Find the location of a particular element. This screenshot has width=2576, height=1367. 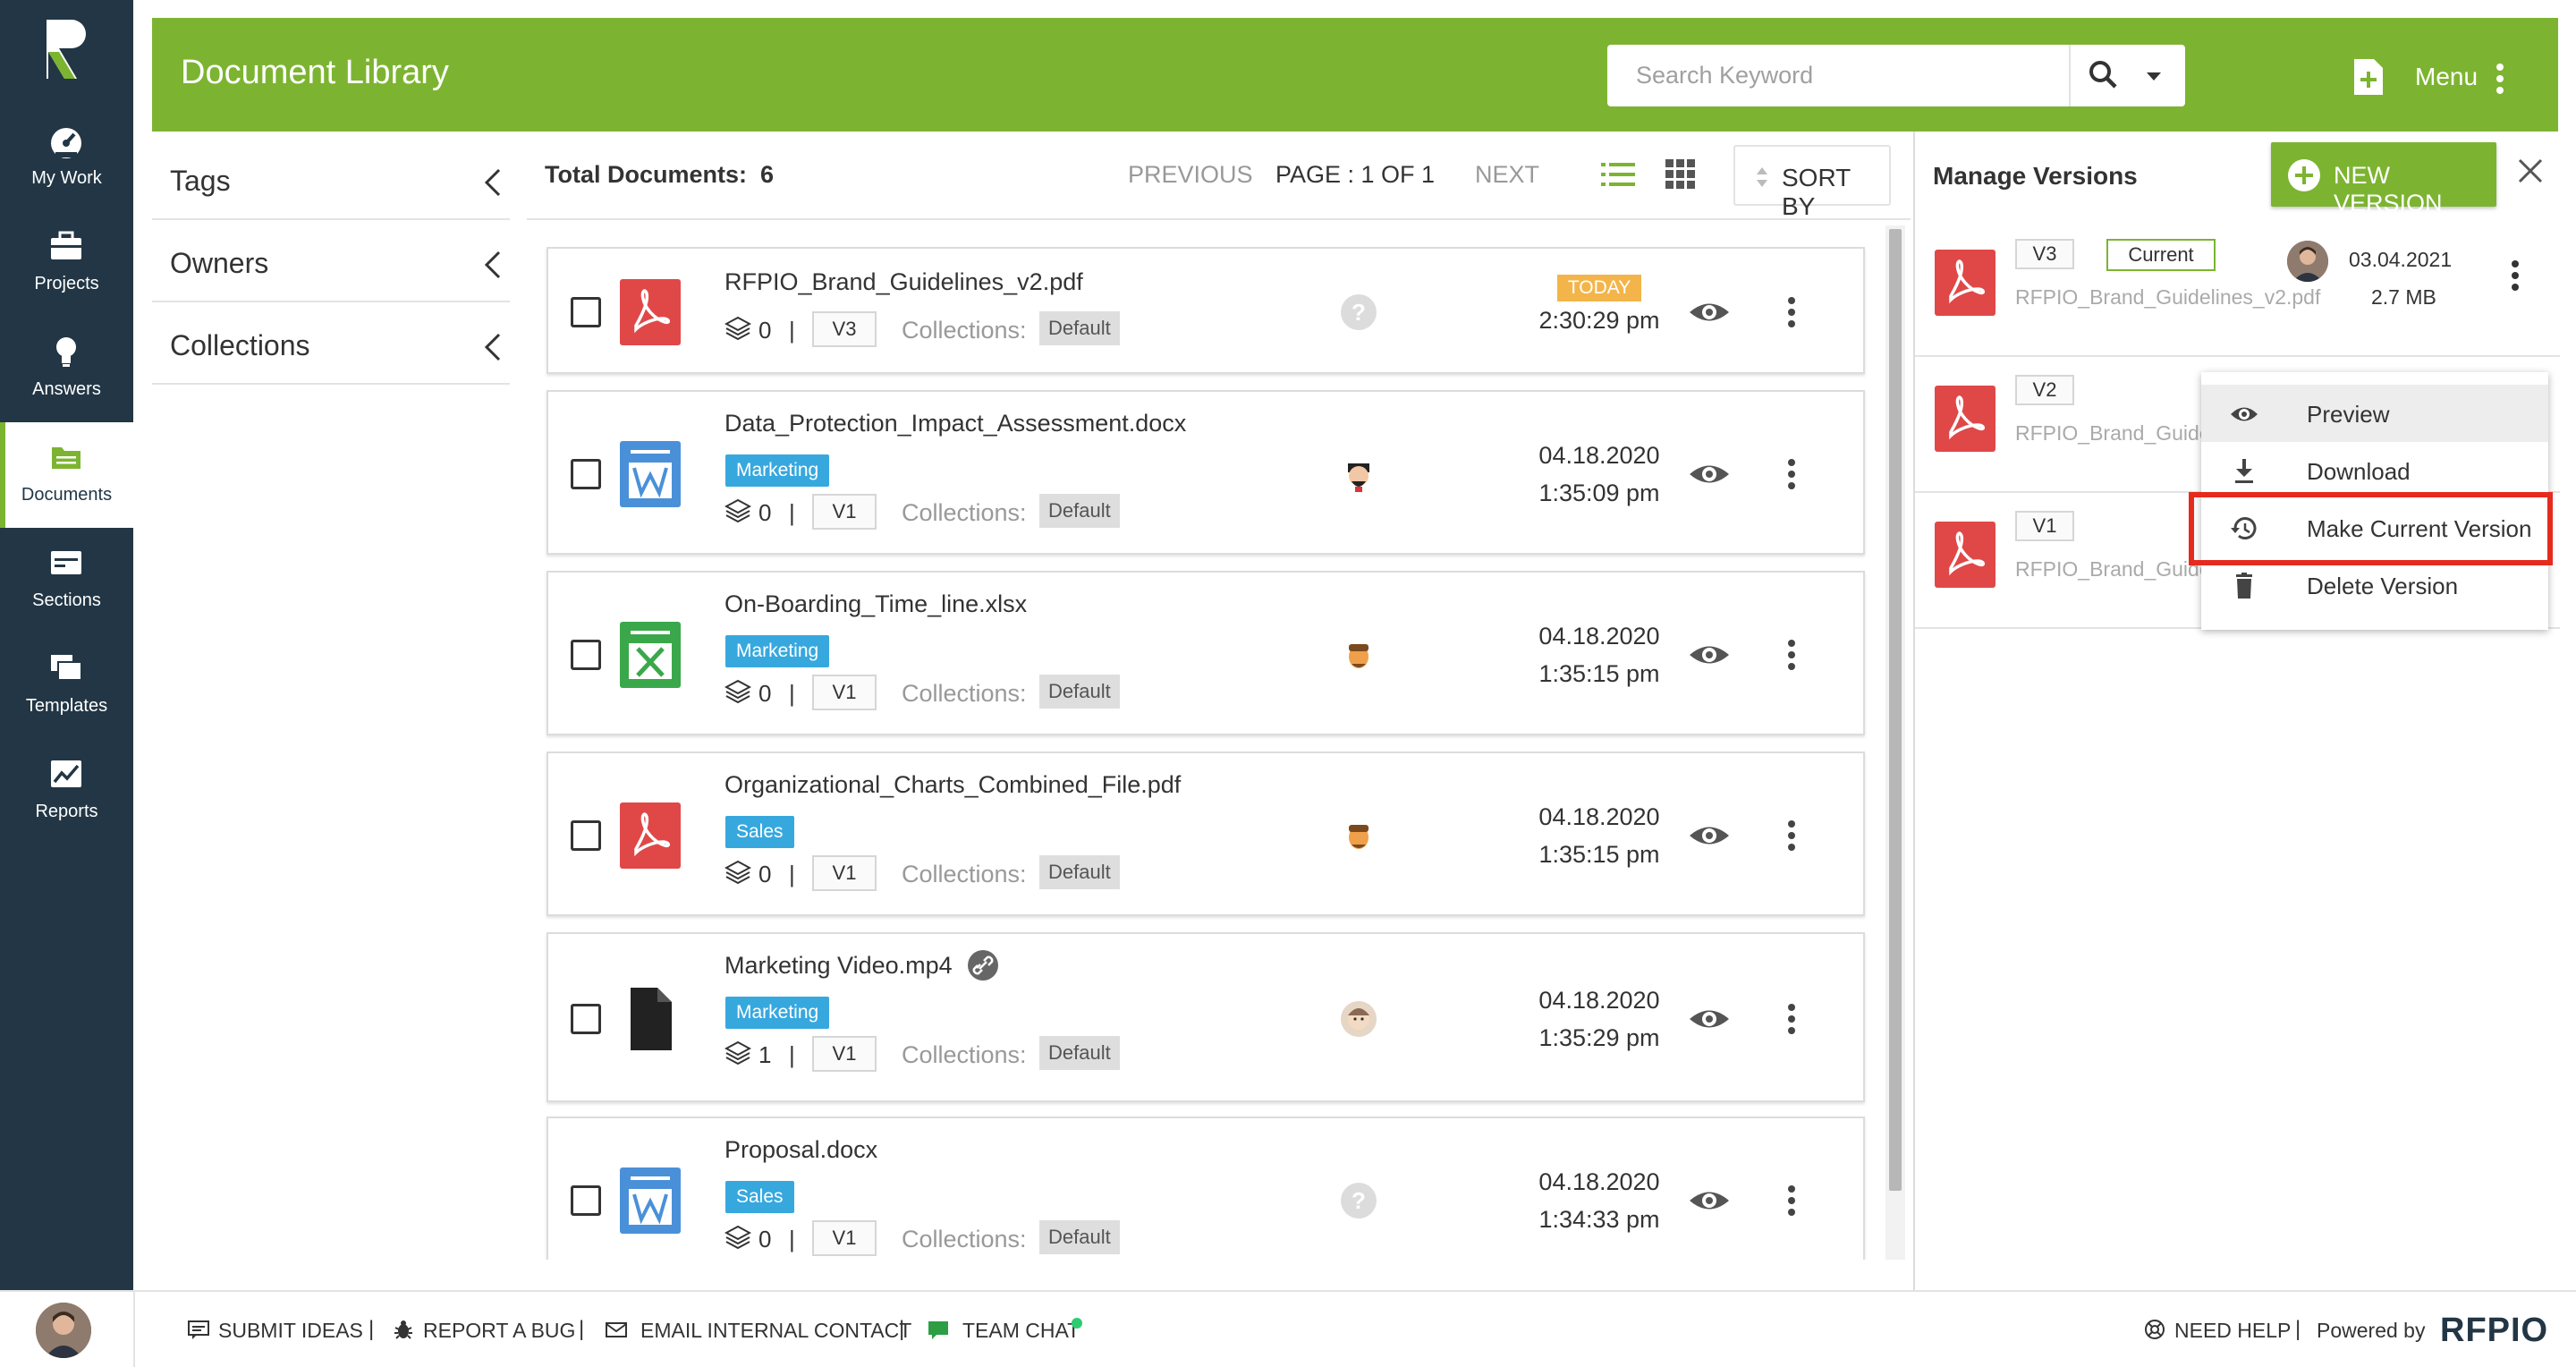

search-icon is located at coordinates (2104, 75).